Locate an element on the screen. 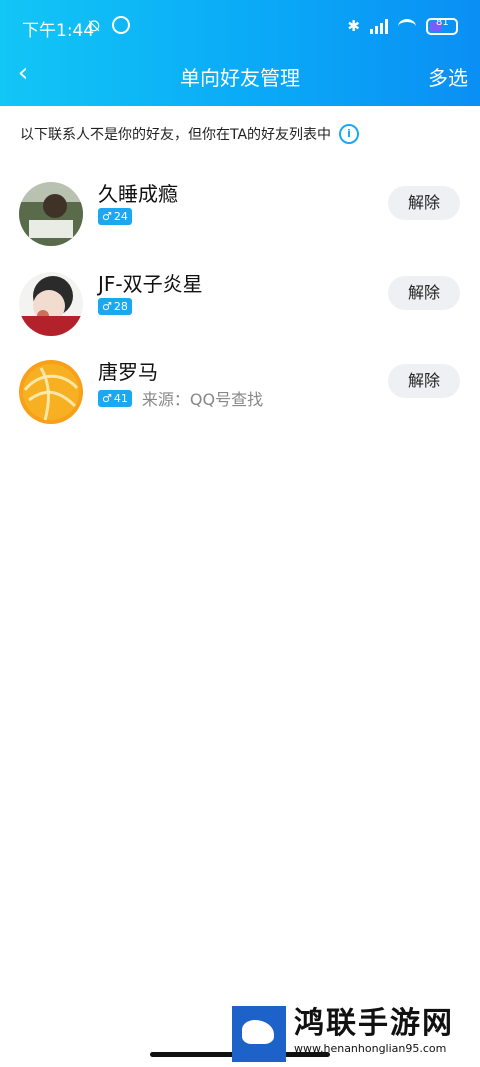  contact-row: 久睡成瘾 ♂ 24 解除 is located at coordinates (240, 228).